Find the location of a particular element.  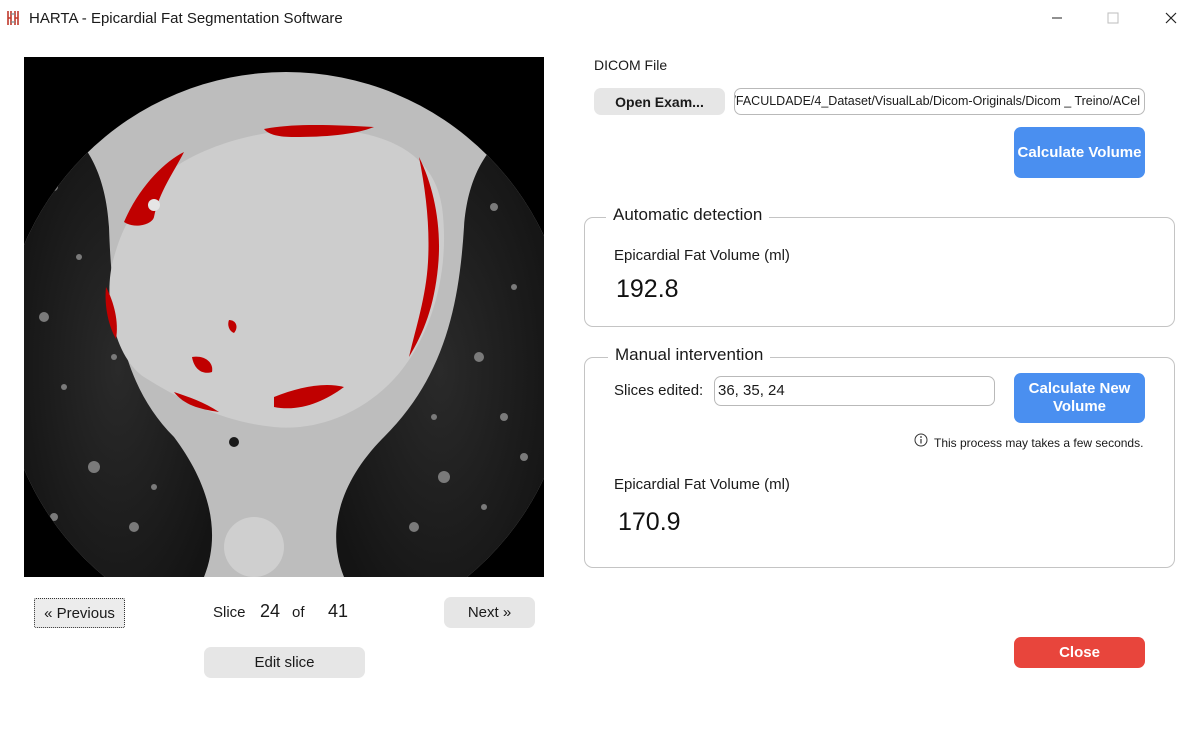

manual-intervention-title: Manual intervention is located at coordinates (689, 355).